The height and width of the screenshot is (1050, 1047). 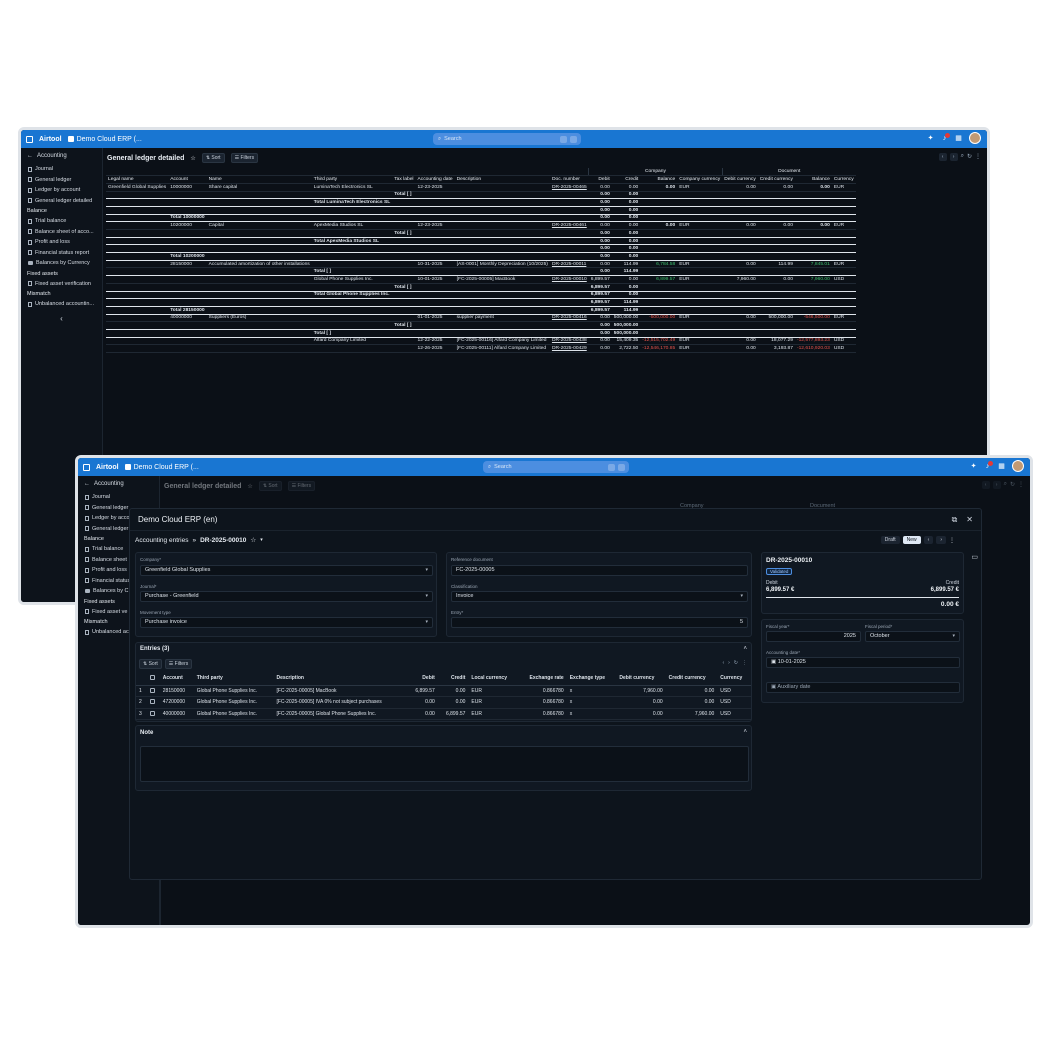 I want to click on fiscal-year-input: 2025, so click(x=813, y=636).